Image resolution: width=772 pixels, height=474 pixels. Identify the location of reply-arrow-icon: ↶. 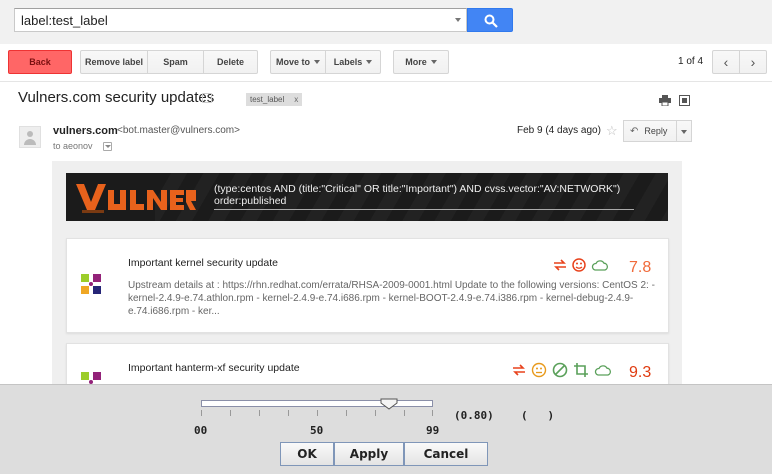
(634, 131).